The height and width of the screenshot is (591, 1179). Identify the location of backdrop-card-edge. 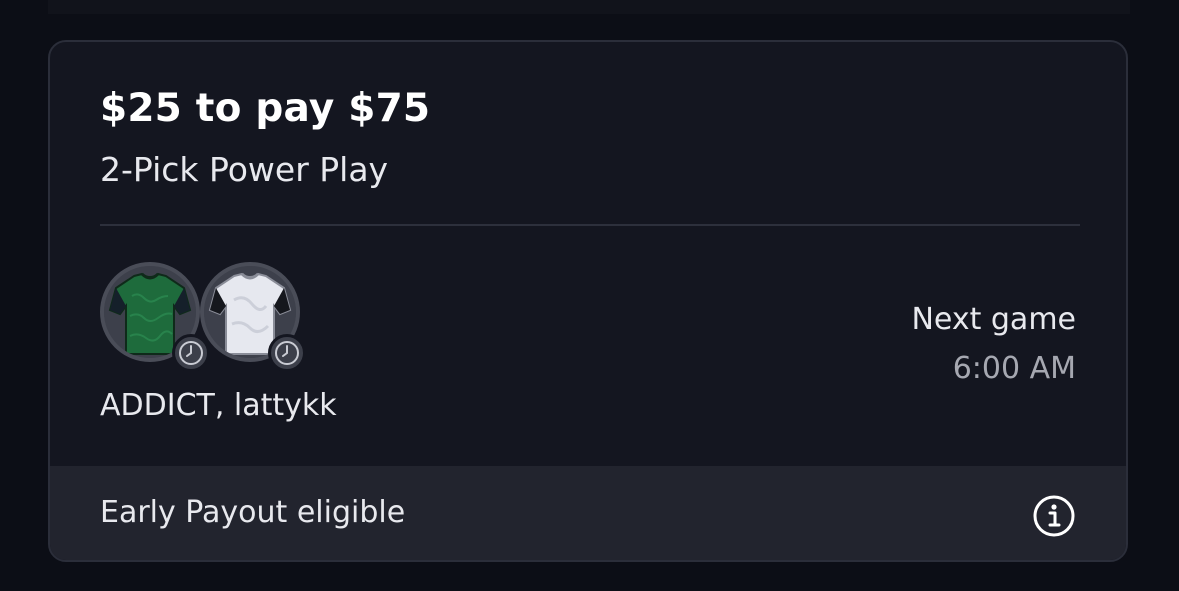
(589, 7).